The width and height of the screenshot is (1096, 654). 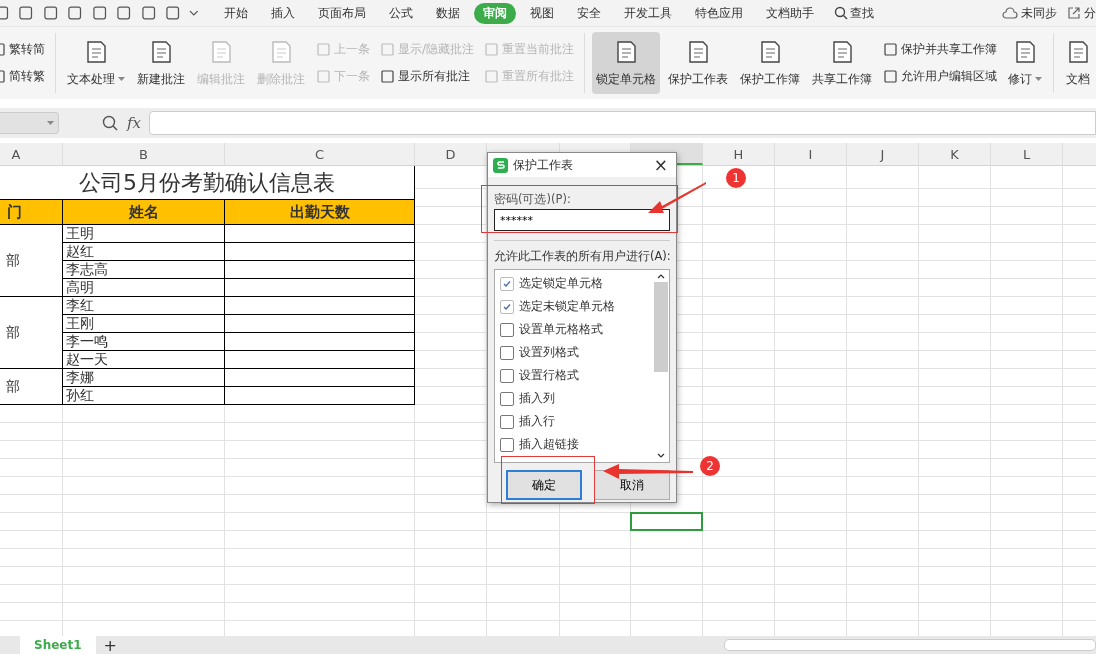 I want to click on table-cell: 王明, so click(x=144, y=234).